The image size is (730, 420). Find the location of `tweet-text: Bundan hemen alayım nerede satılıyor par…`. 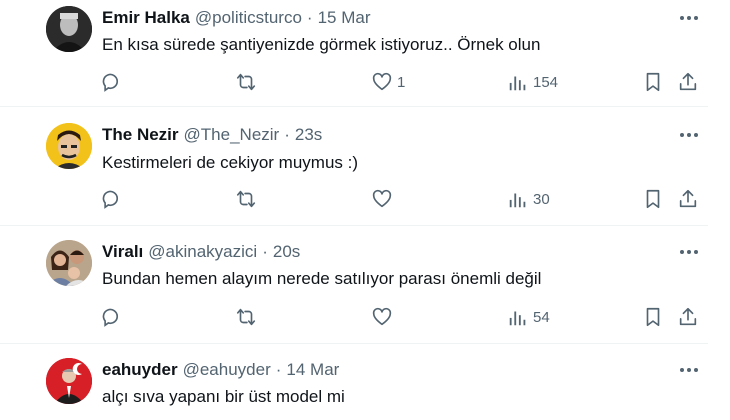

tweet-text: Bundan hemen alayım nerede satılıyor par… is located at coordinates (322, 278).